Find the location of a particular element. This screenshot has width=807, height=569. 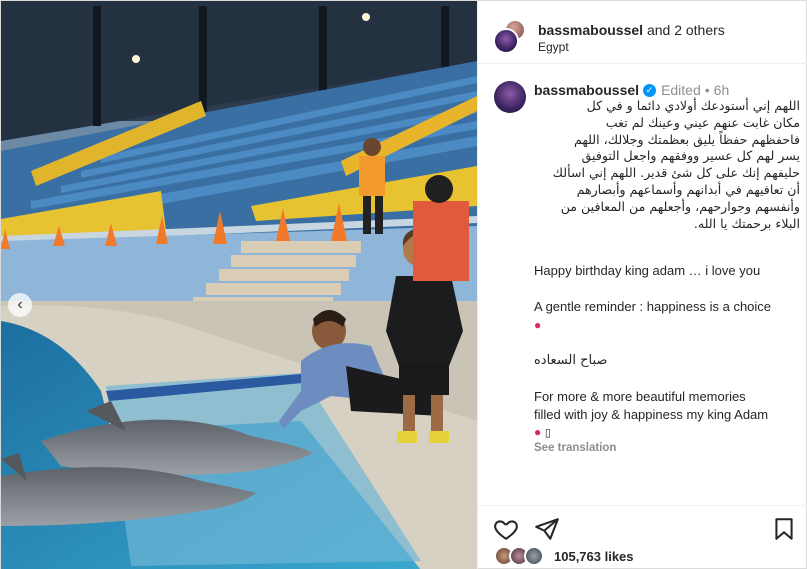

edited-label: Edited is located at coordinates (681, 90).